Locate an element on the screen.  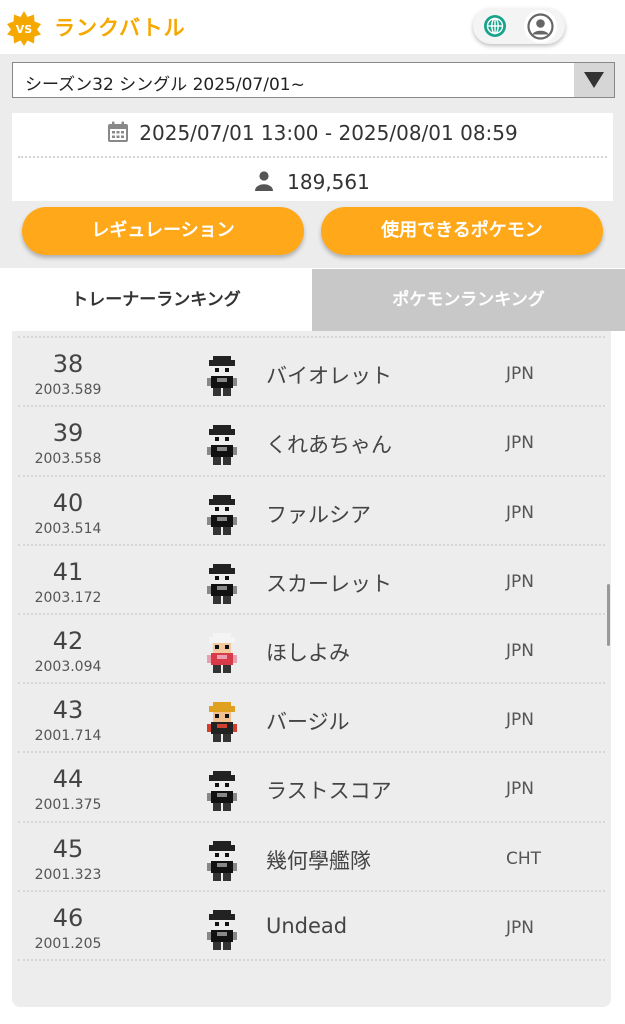
rating-value: 2001.323 is located at coordinates (68, 874).